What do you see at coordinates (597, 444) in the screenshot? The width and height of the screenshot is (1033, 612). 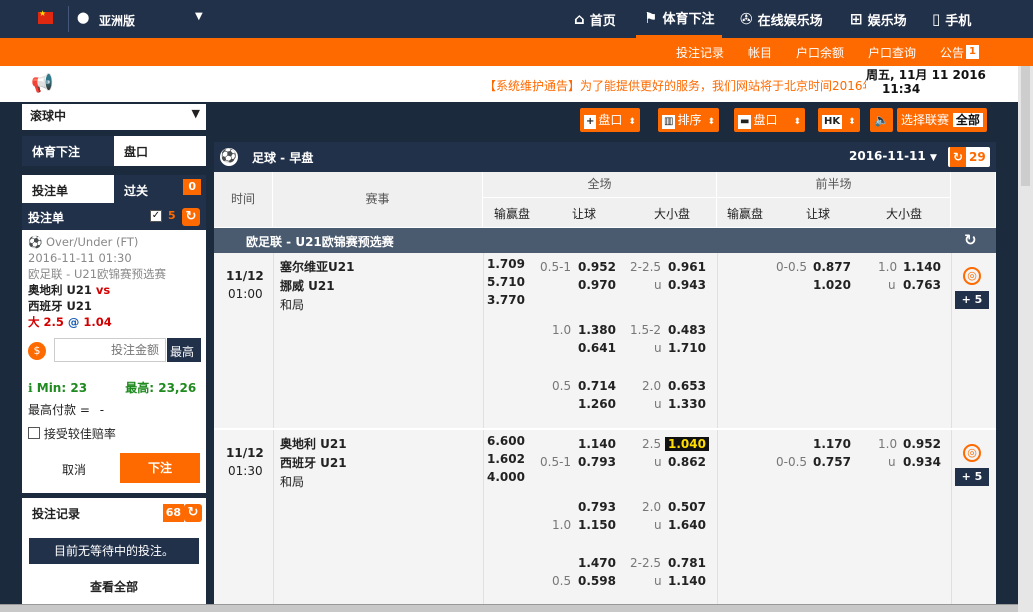 I see `odds-handicap-home: 1.140` at bounding box center [597, 444].